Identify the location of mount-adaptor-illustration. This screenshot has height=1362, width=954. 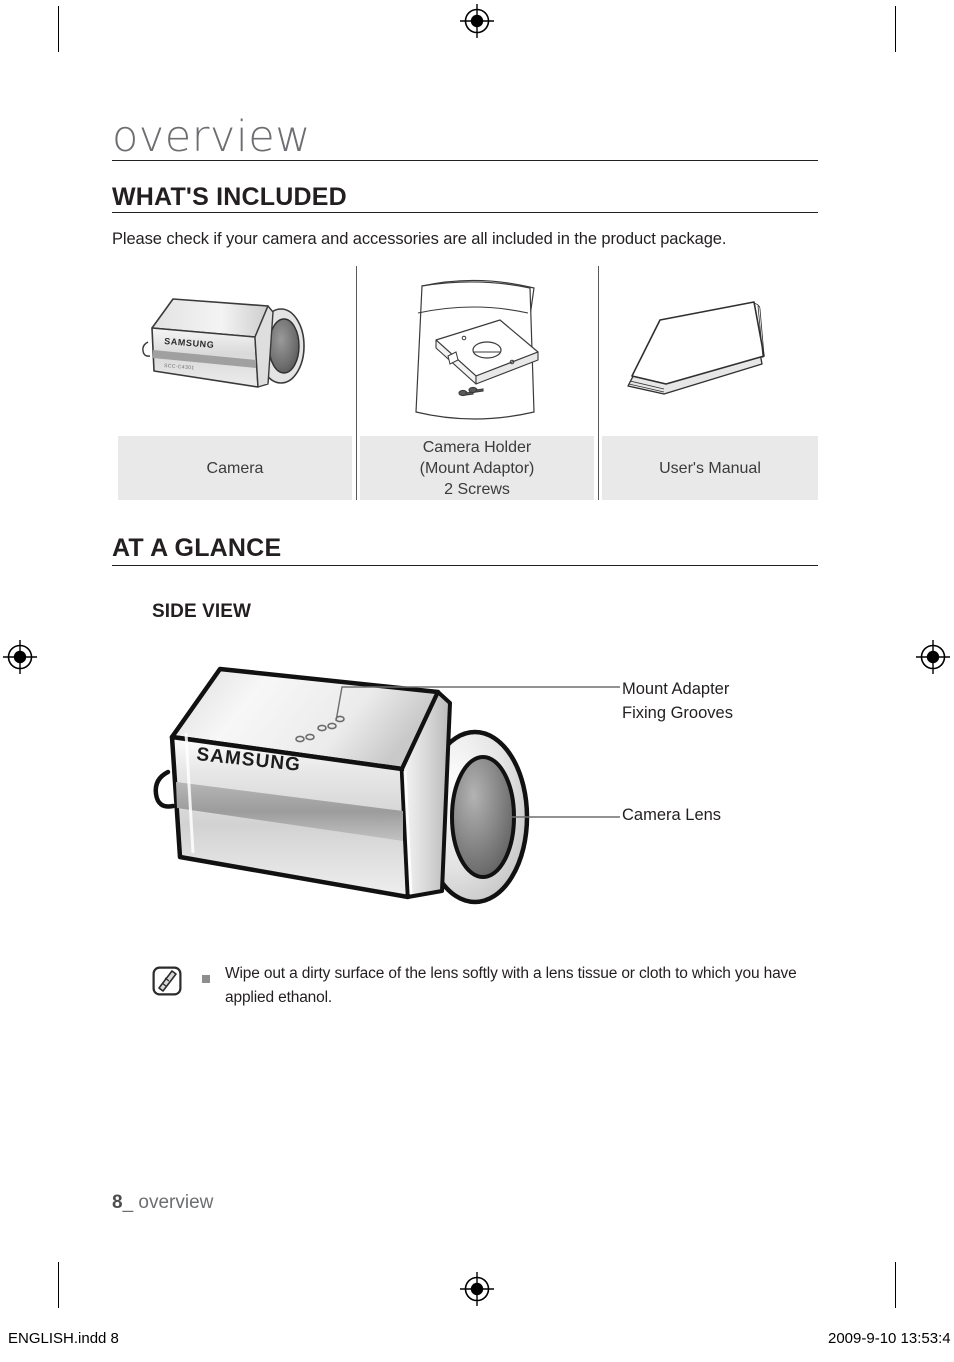
(477, 349).